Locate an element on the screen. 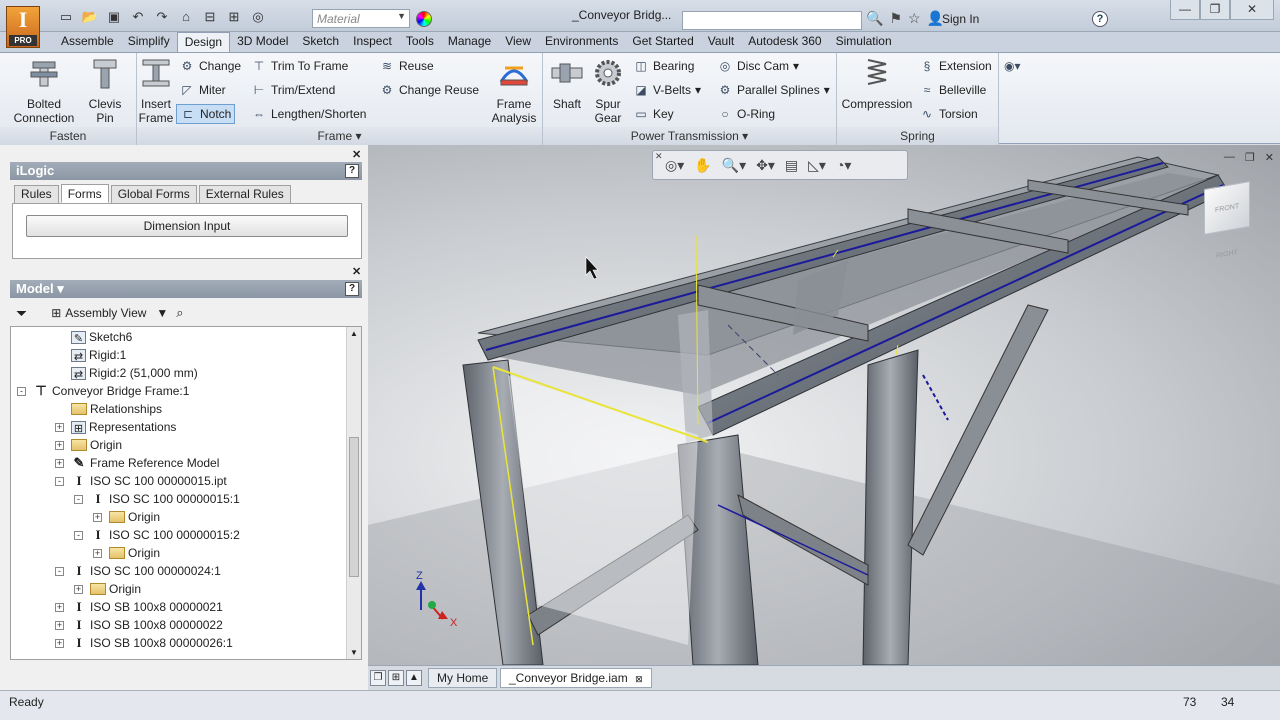 This screenshot has width=1280, height=720. appearance-icon is located at coordinates (424, 19).